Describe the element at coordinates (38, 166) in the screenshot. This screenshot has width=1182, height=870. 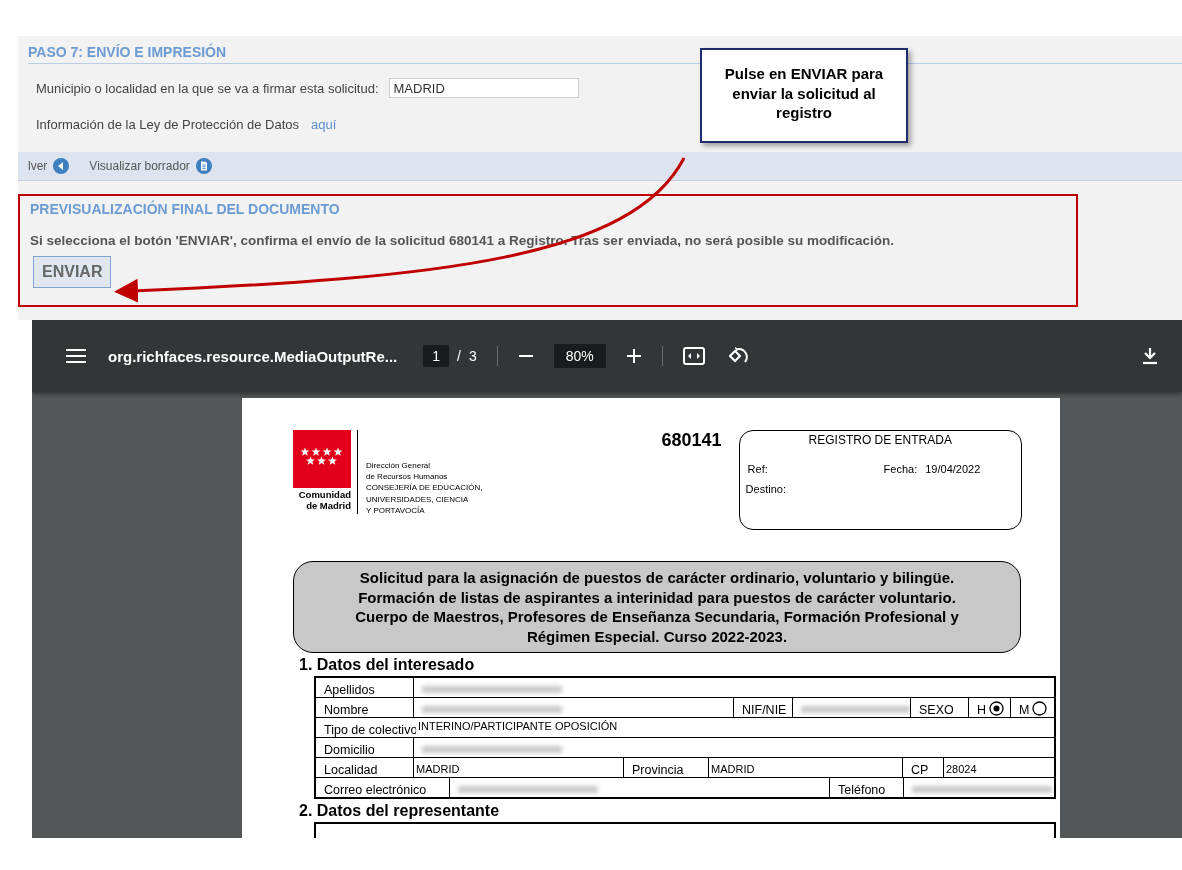
I see `action-link: lver` at that location.